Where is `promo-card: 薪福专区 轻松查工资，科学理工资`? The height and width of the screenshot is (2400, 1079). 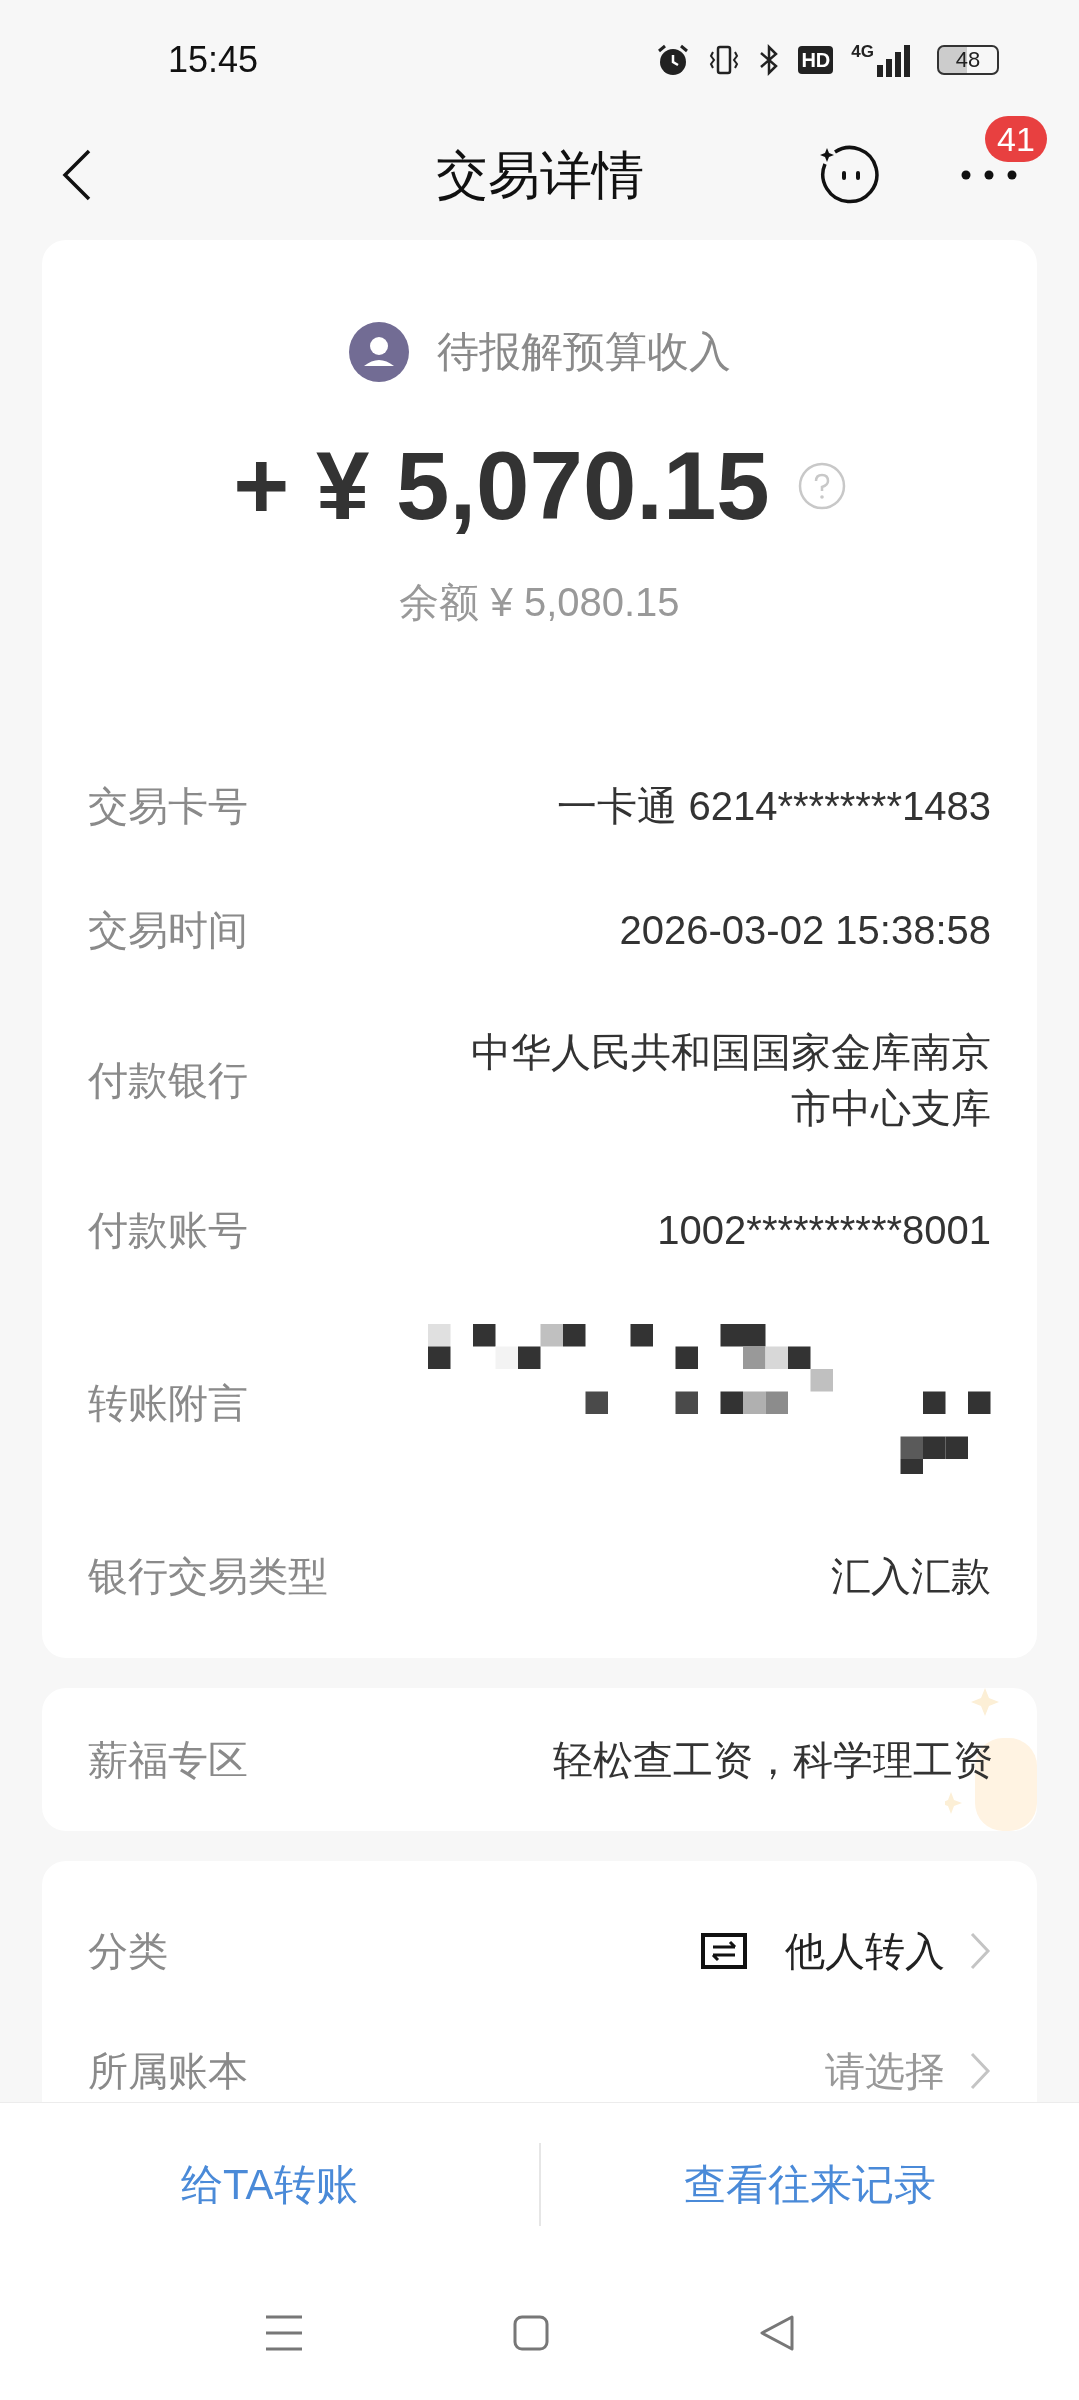
promo-card: 薪福专区 轻松查工资，科学理工资 is located at coordinates (539, 1759).